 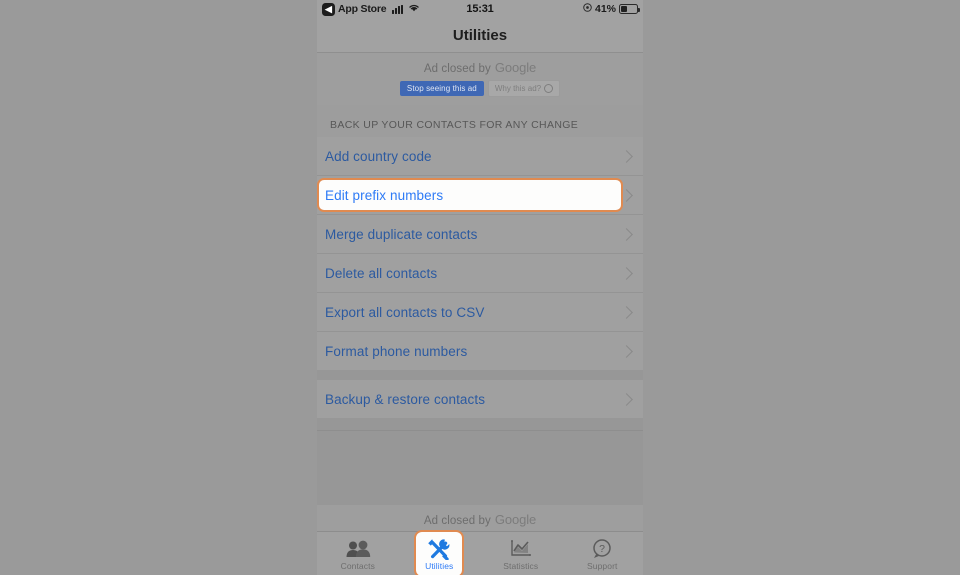 I want to click on status-bar-clock: 15:31, so click(x=480, y=9).